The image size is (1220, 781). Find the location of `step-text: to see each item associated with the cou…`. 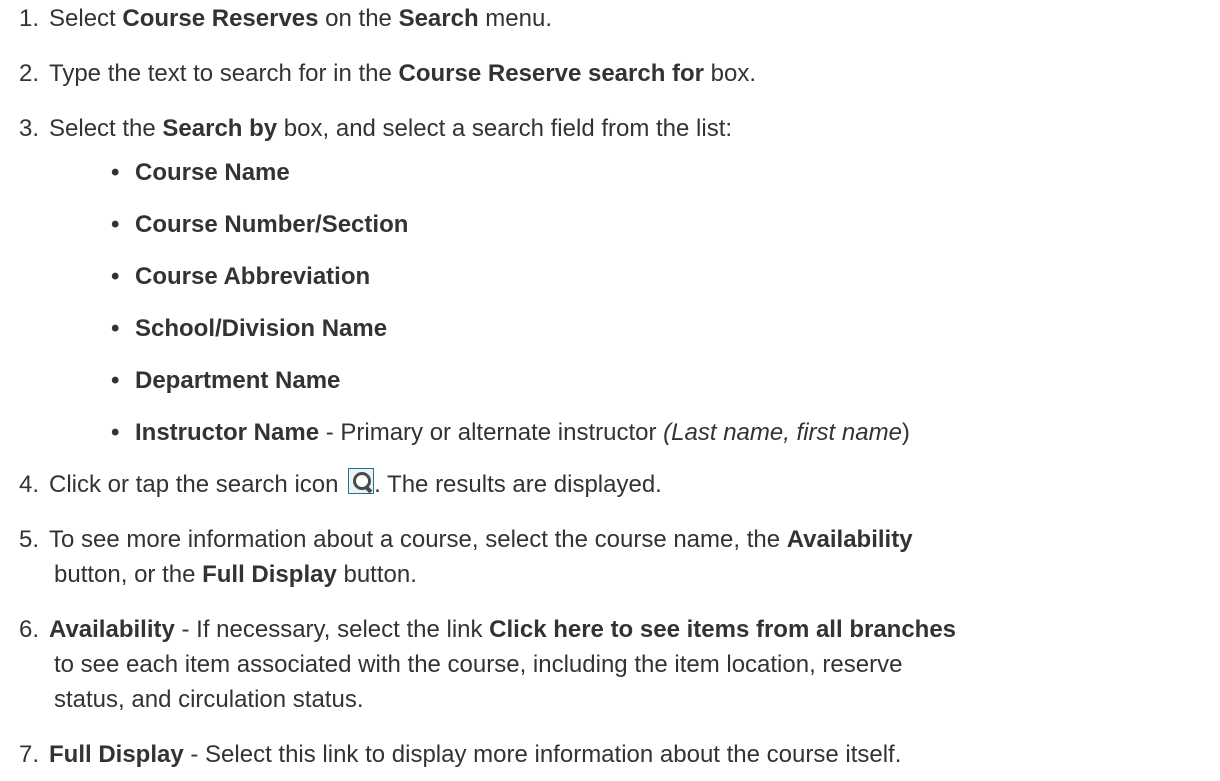

step-text: to see each item associated with the cou… is located at coordinates (478, 664).